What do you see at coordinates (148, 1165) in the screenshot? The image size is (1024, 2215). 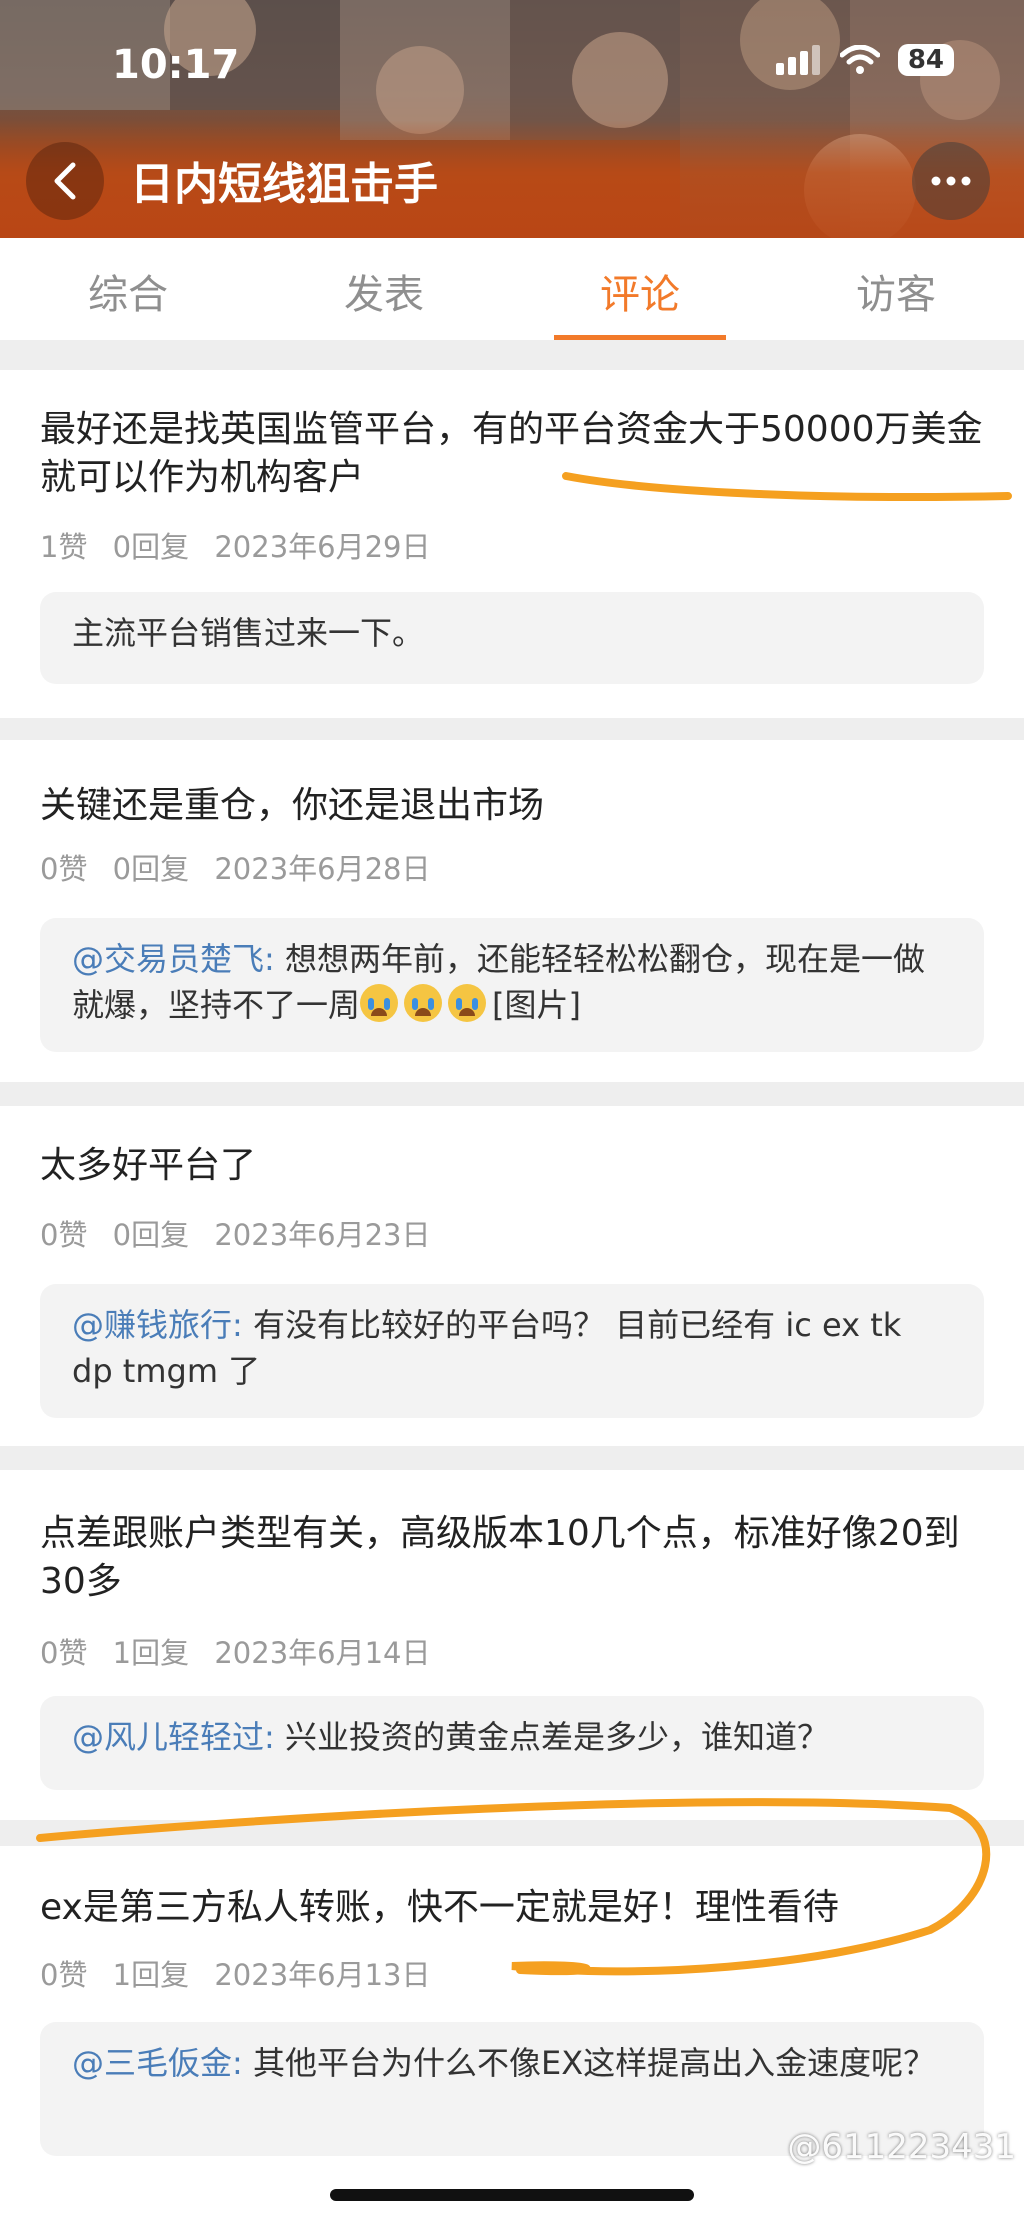 I see `comment-text: 太多好平台了` at bounding box center [148, 1165].